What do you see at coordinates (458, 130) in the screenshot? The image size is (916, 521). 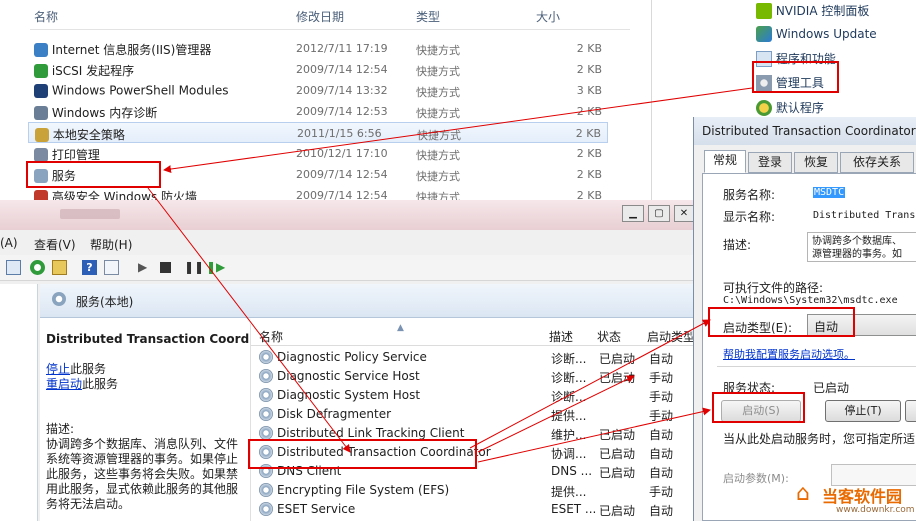 I see `arrow-to-services` at bounding box center [458, 130].